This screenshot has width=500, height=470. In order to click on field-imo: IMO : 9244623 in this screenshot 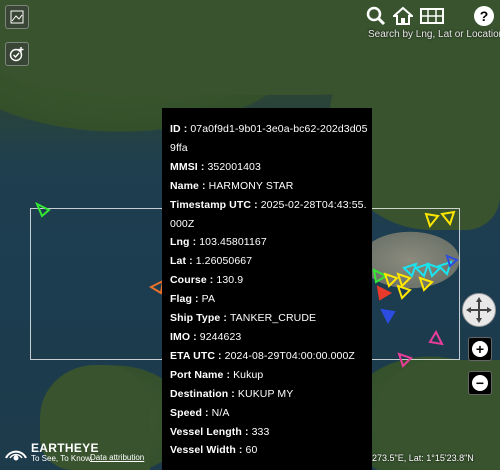, I will do `click(206, 336)`.